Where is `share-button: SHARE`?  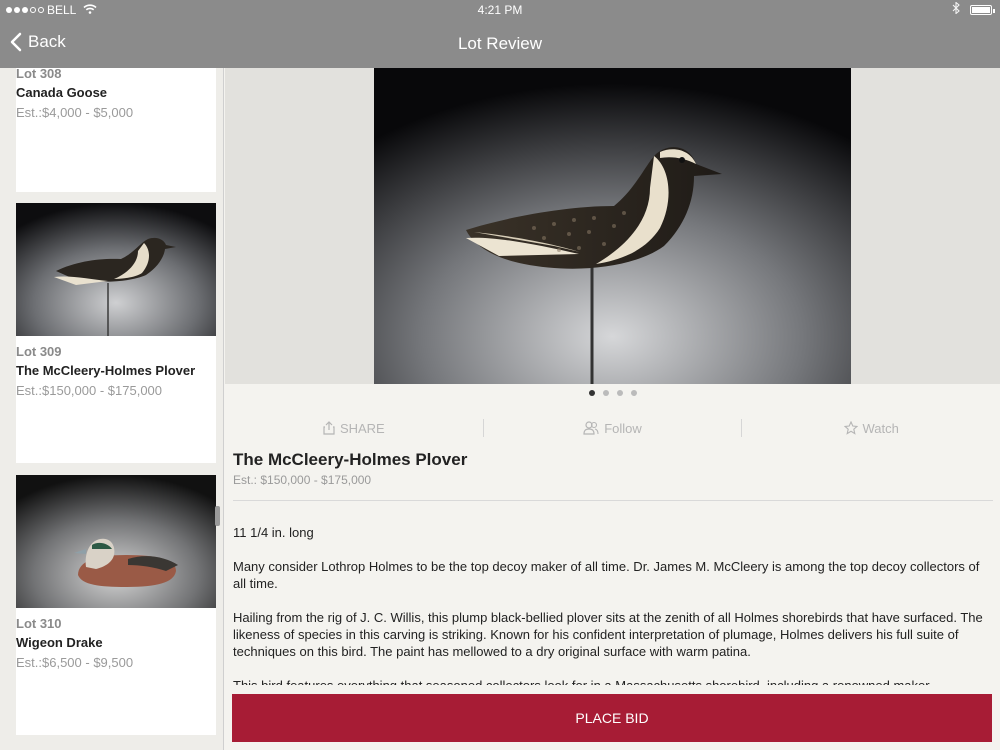
share-button: SHARE is located at coordinates (354, 428).